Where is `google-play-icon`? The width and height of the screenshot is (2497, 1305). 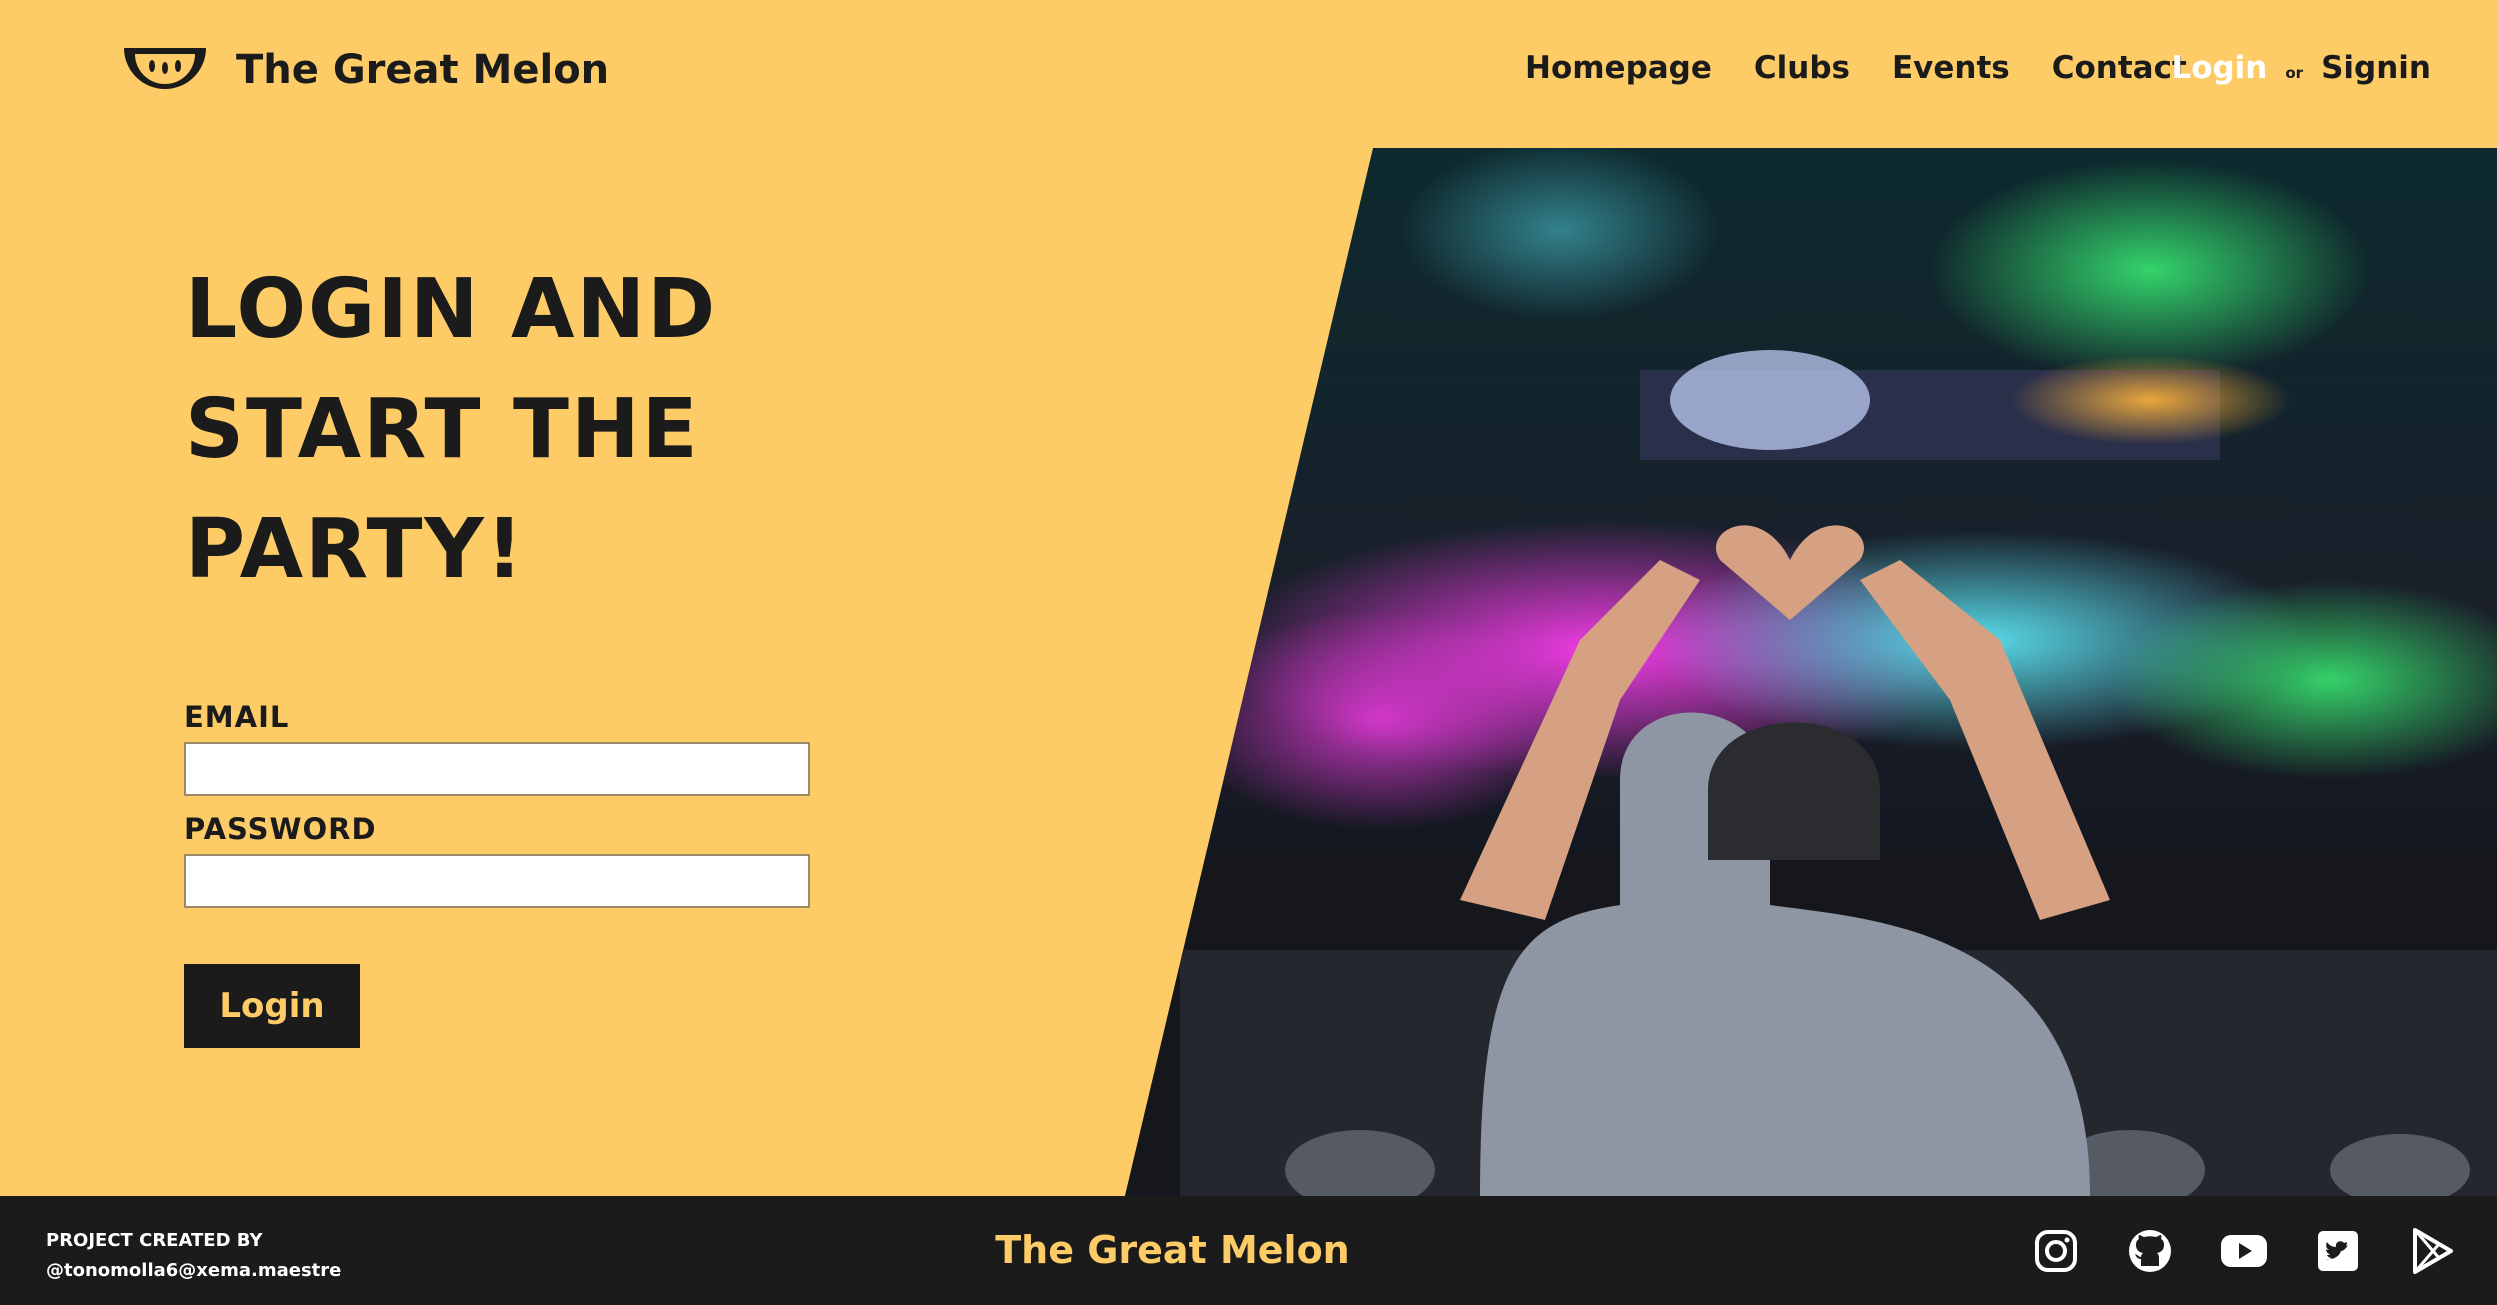 google-play-icon is located at coordinates (2432, 1251).